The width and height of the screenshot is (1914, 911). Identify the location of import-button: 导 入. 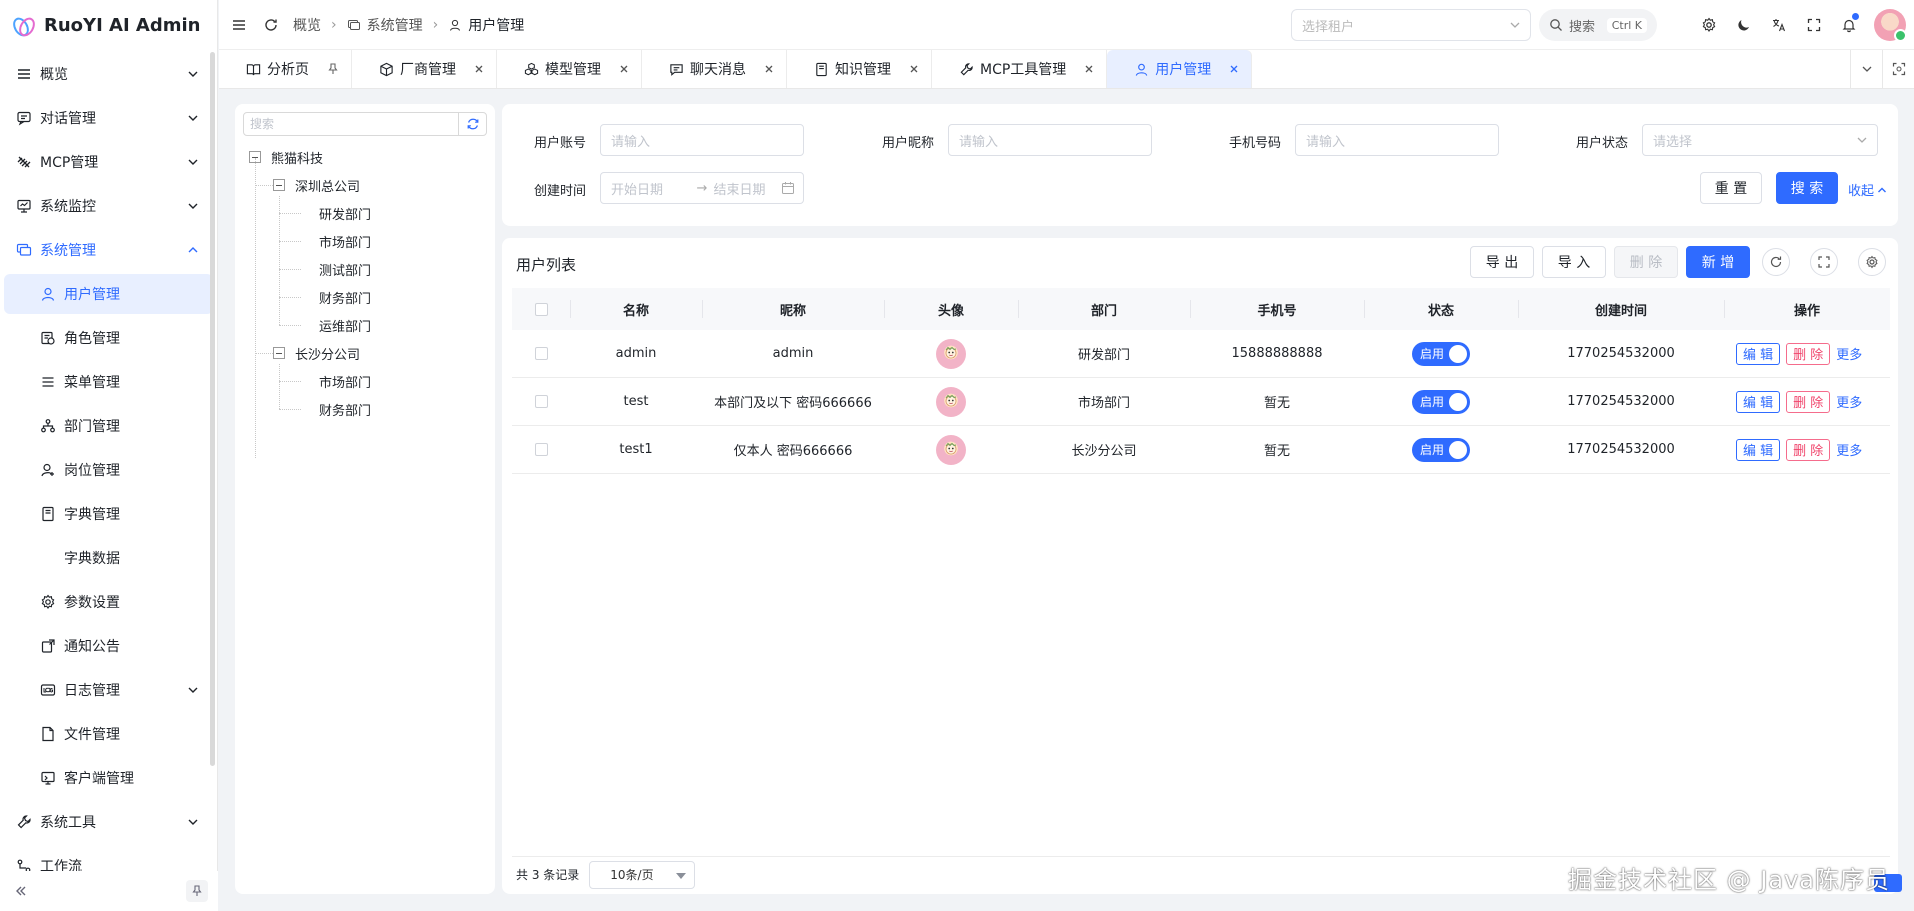
(1574, 262).